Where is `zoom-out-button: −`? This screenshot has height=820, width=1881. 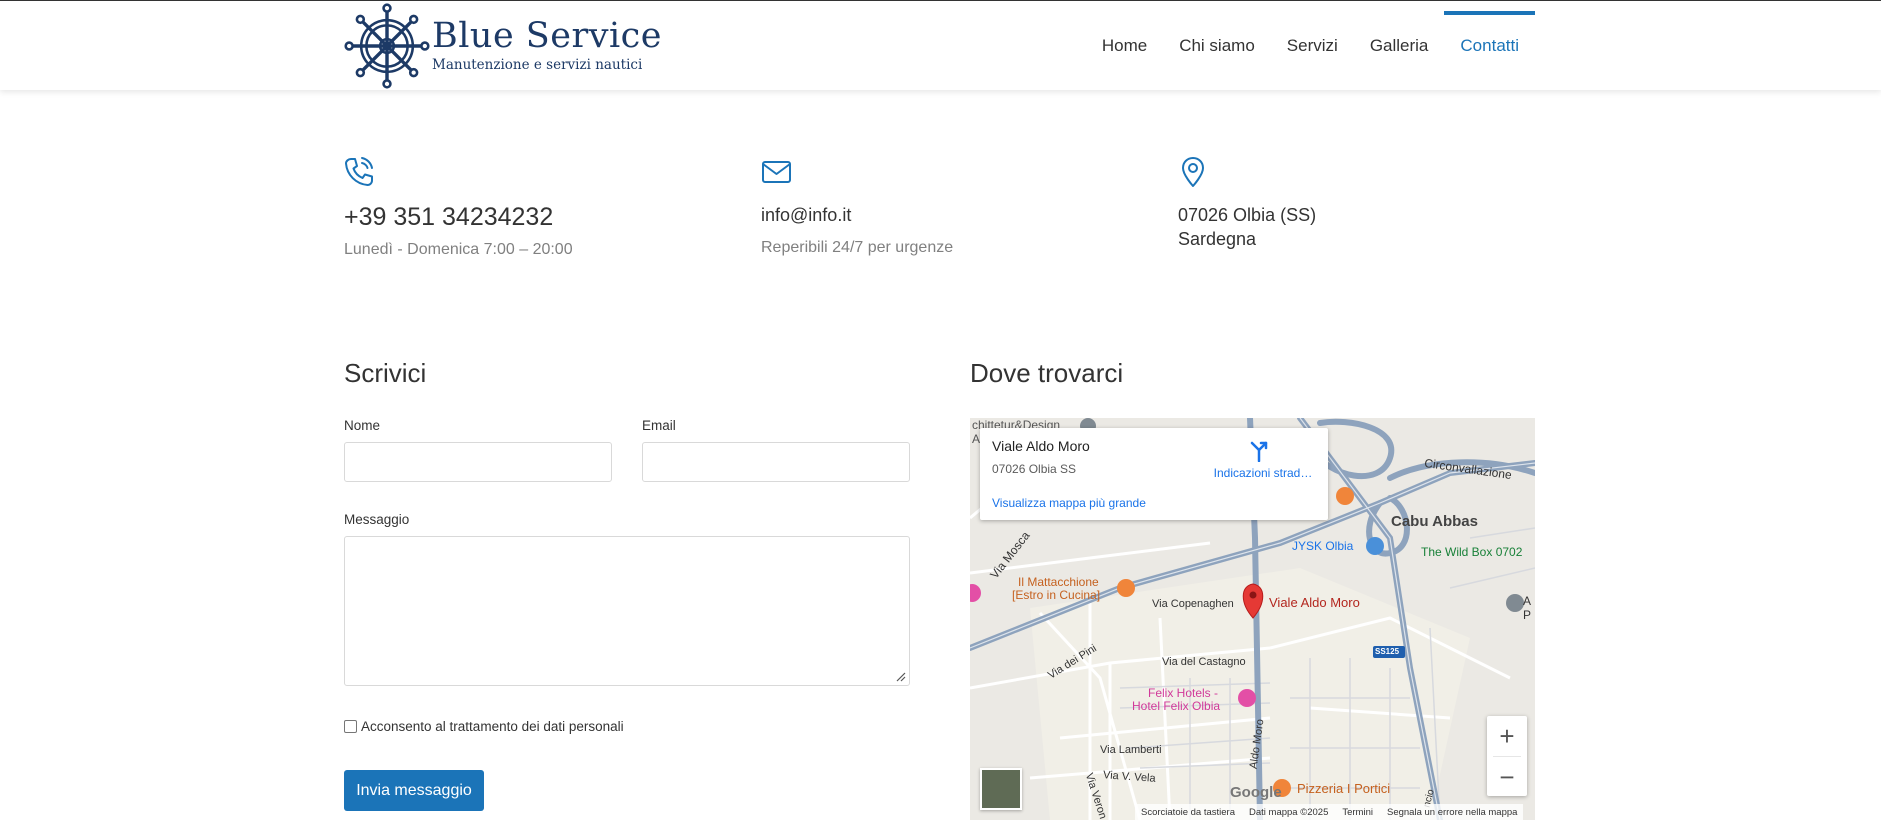
zoom-out-button: − is located at coordinates (1507, 777).